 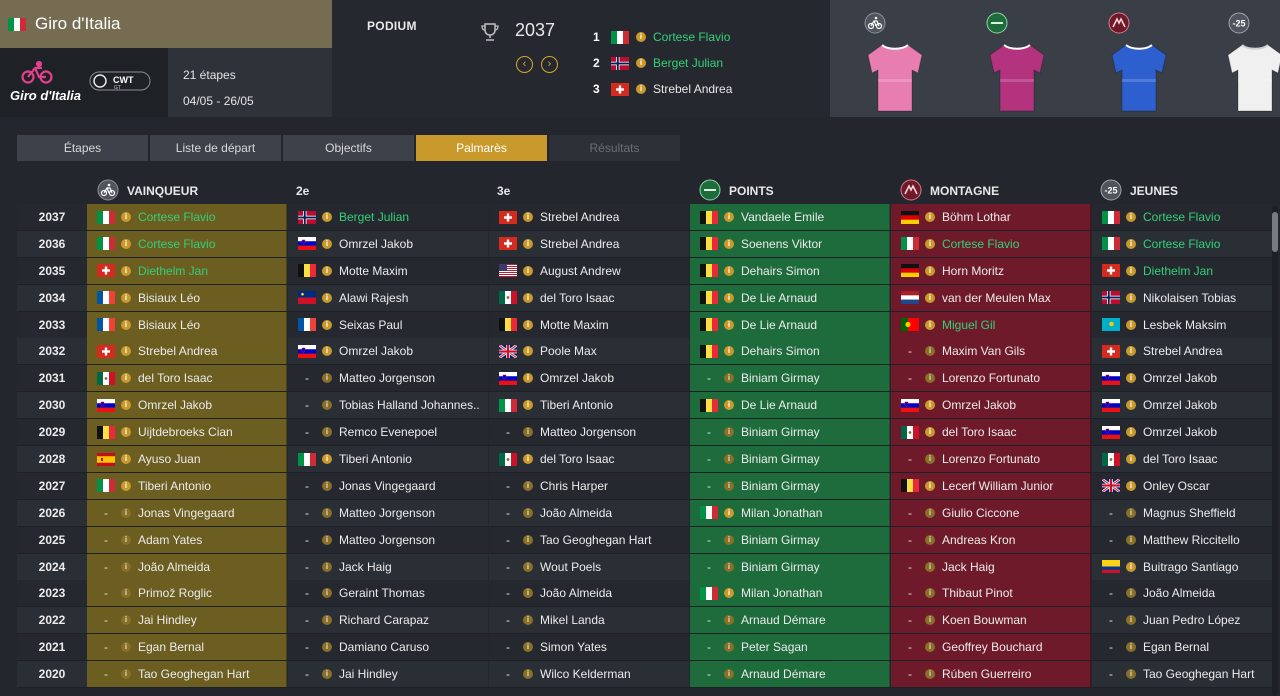 I want to click on rider-name: Alawi Rajesh, so click(x=373, y=298).